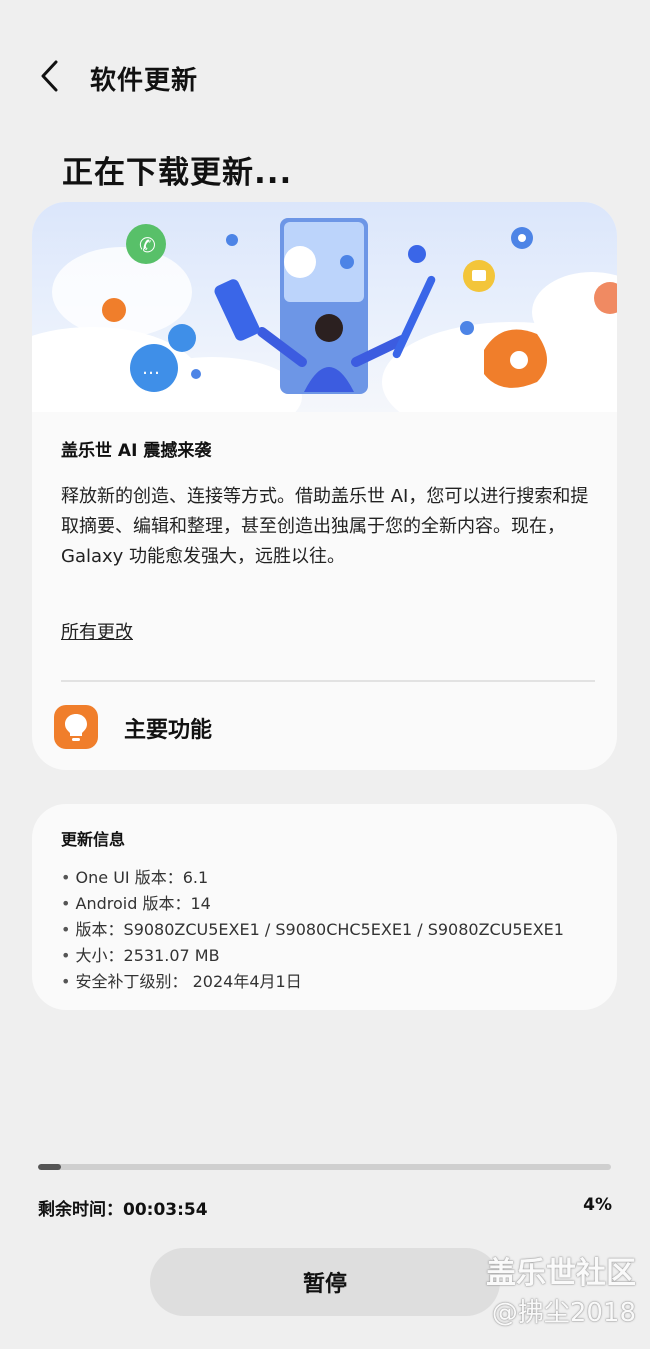 The width and height of the screenshot is (650, 1349). Describe the element at coordinates (324, 726) in the screenshot. I see `main-features-button: 主要功能` at that location.